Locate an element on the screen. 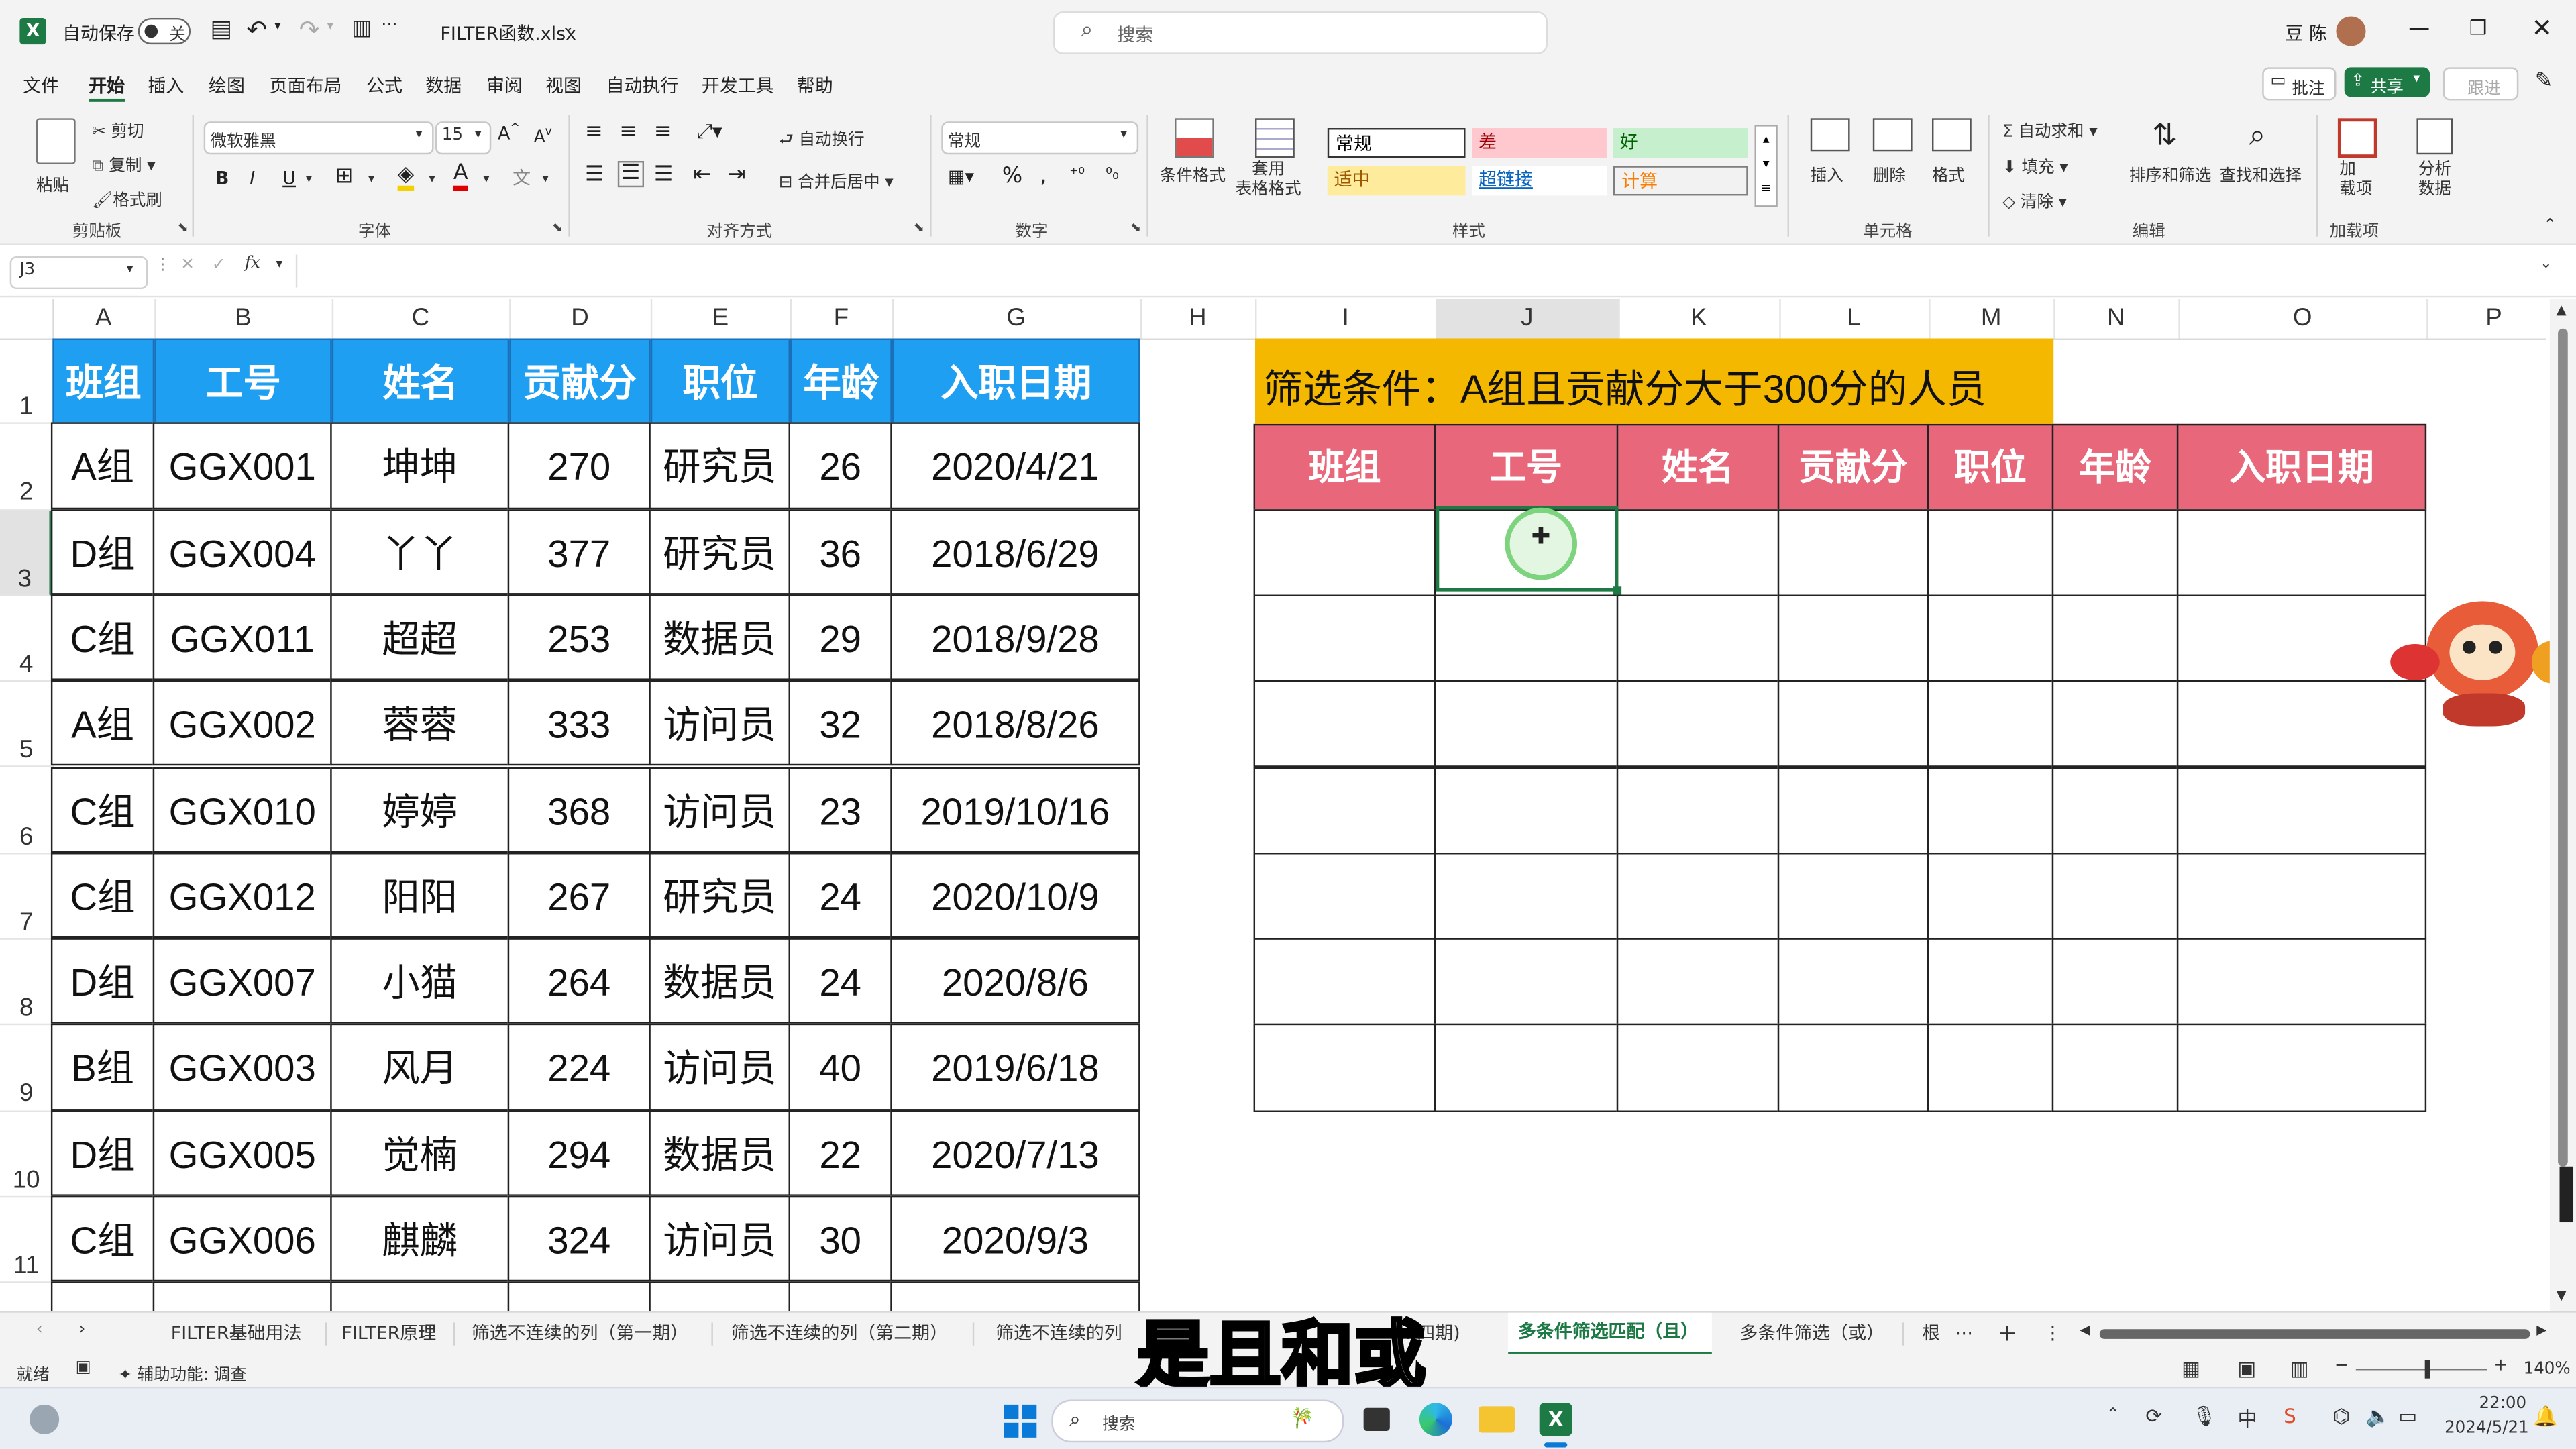 The height and width of the screenshot is (1449, 2576). menu-developer: 开发工具 is located at coordinates (738, 85).